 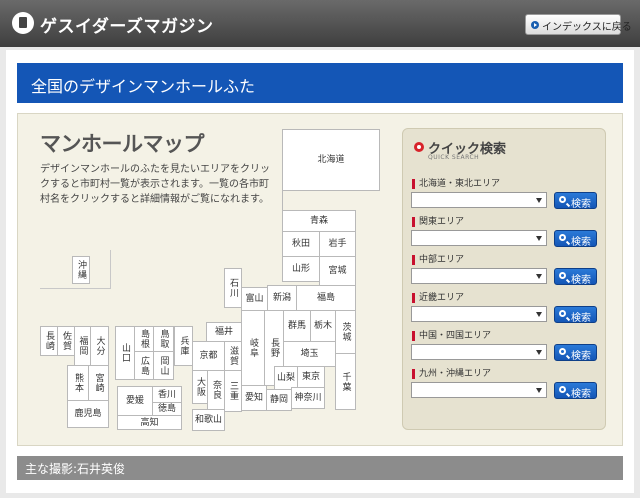 What do you see at coordinates (323, 326) in the screenshot?
I see `pref-tochigi: 栃木` at bounding box center [323, 326].